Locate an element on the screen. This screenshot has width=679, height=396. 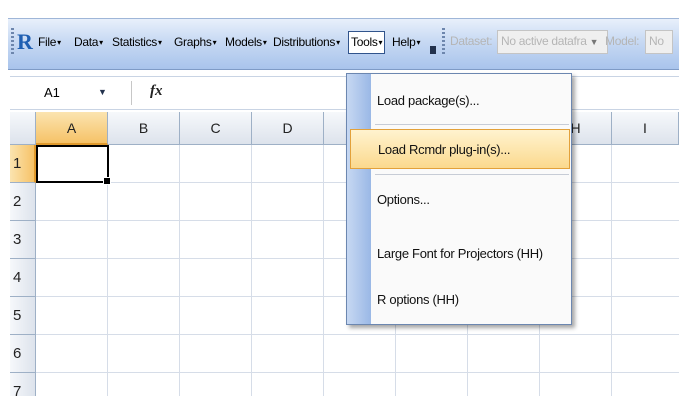
row-header: 7 is located at coordinates (23, 384).